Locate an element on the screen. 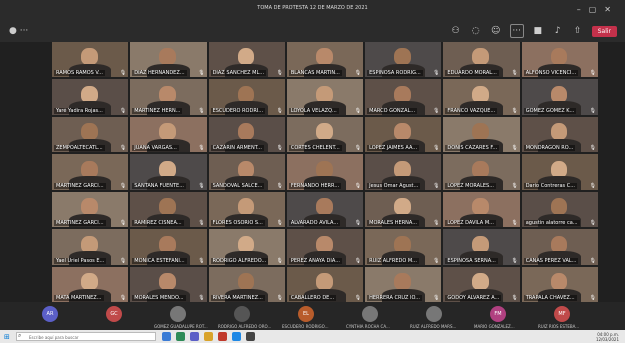  participant-tile: SANTANA FUENTE... 🎙 is located at coordinates (168, 172).